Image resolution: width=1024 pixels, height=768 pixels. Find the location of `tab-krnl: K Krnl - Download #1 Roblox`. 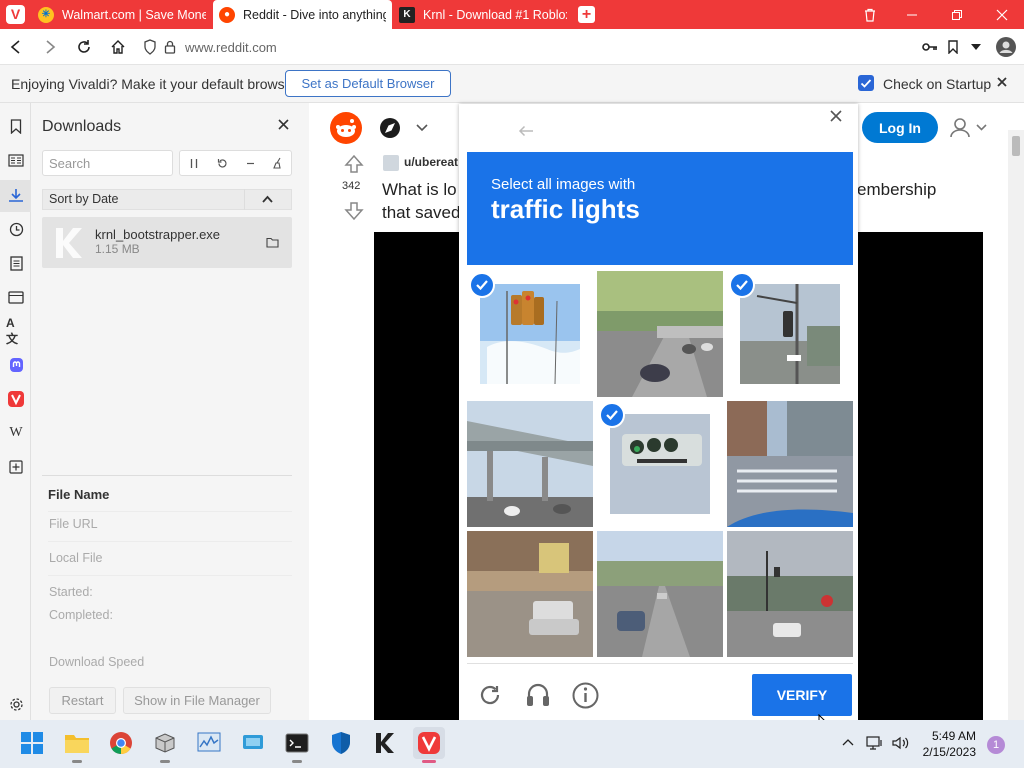

tab-krnl: K Krnl - Download #1 Roblox is located at coordinates (483, 14).